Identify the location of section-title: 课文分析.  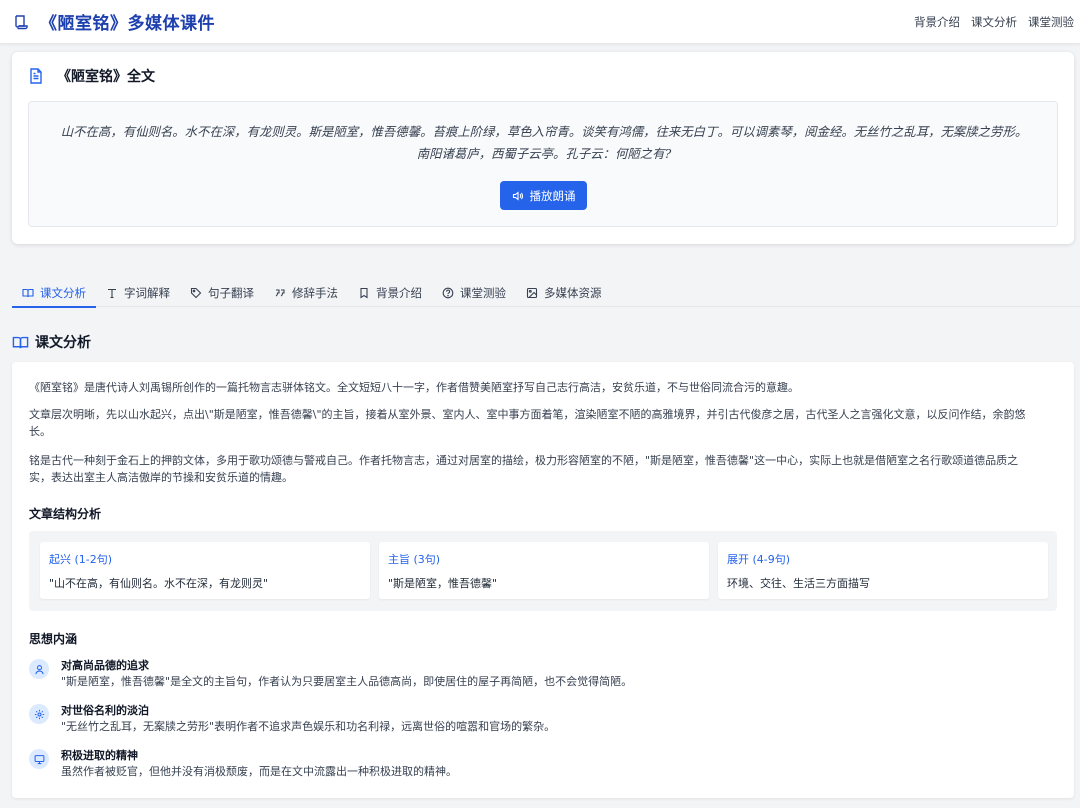
(63, 343).